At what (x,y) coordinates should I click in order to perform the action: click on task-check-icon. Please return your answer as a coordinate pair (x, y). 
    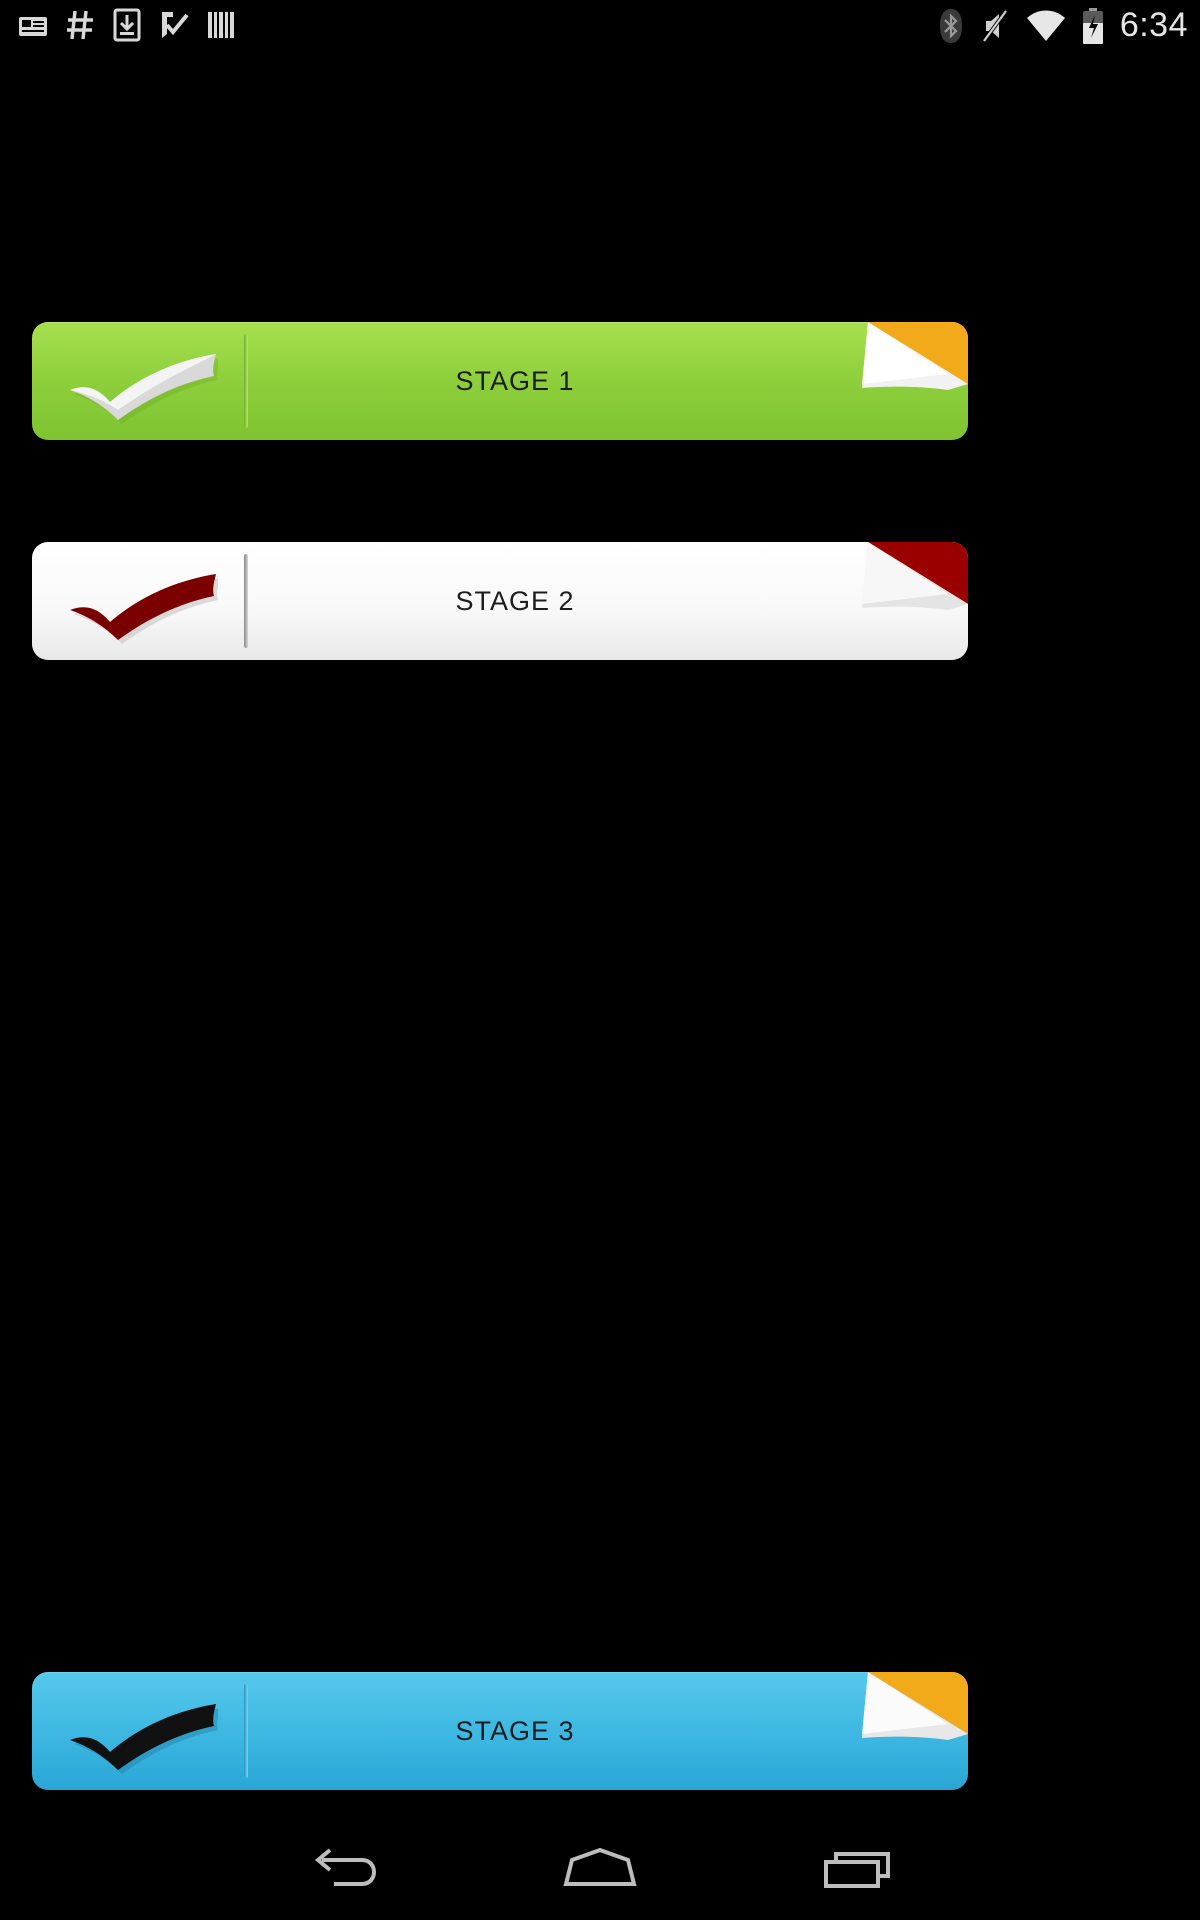
    Looking at the image, I should click on (175, 25).